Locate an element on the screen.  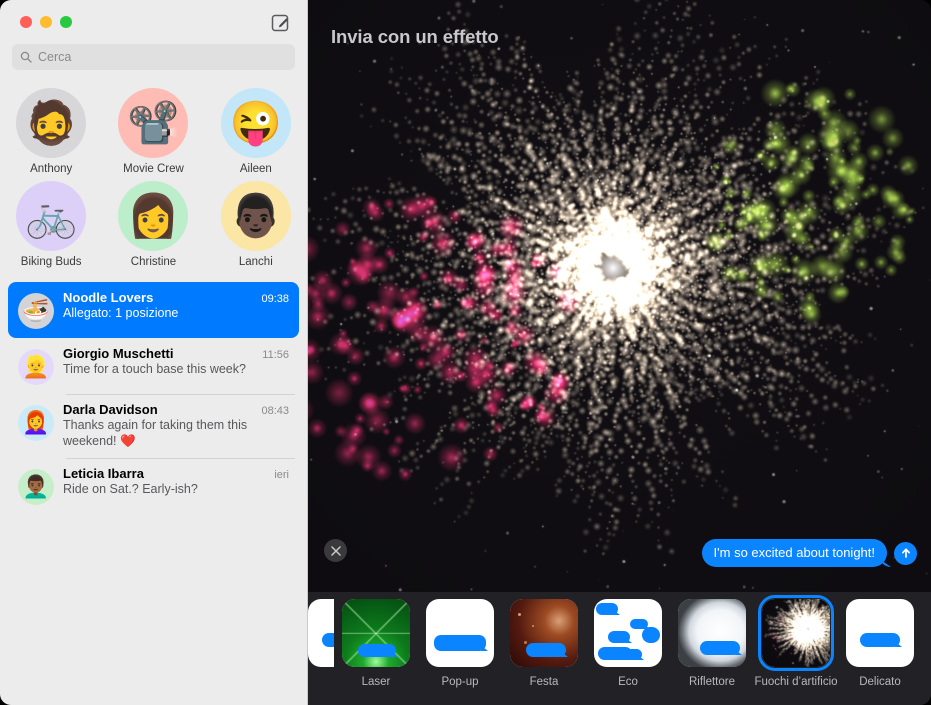
pinned-contact: 😜 Aileen is located at coordinates (256, 131).